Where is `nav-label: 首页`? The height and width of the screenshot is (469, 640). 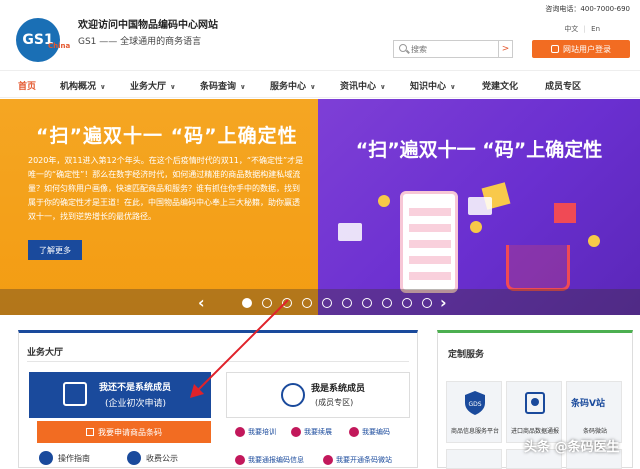 nav-label: 首页 is located at coordinates (27, 87).